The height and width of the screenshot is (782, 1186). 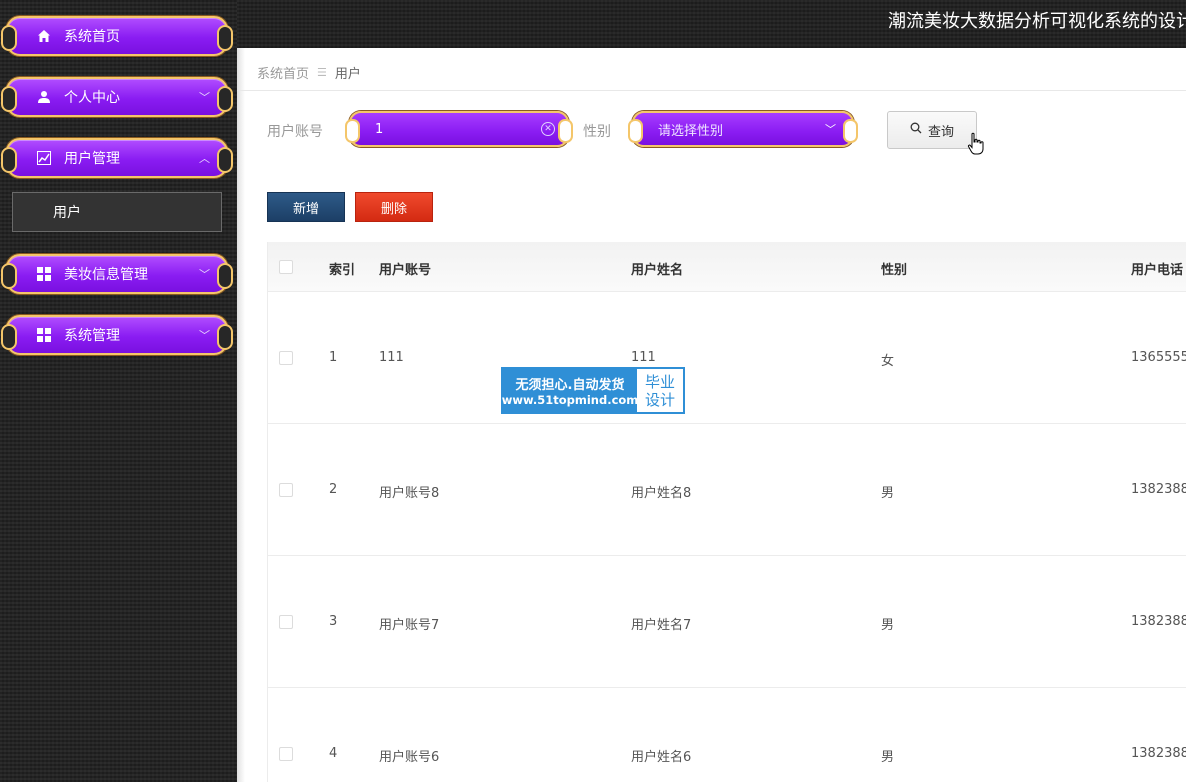 What do you see at coordinates (394, 207) in the screenshot?
I see `delete-button: 删除` at bounding box center [394, 207].